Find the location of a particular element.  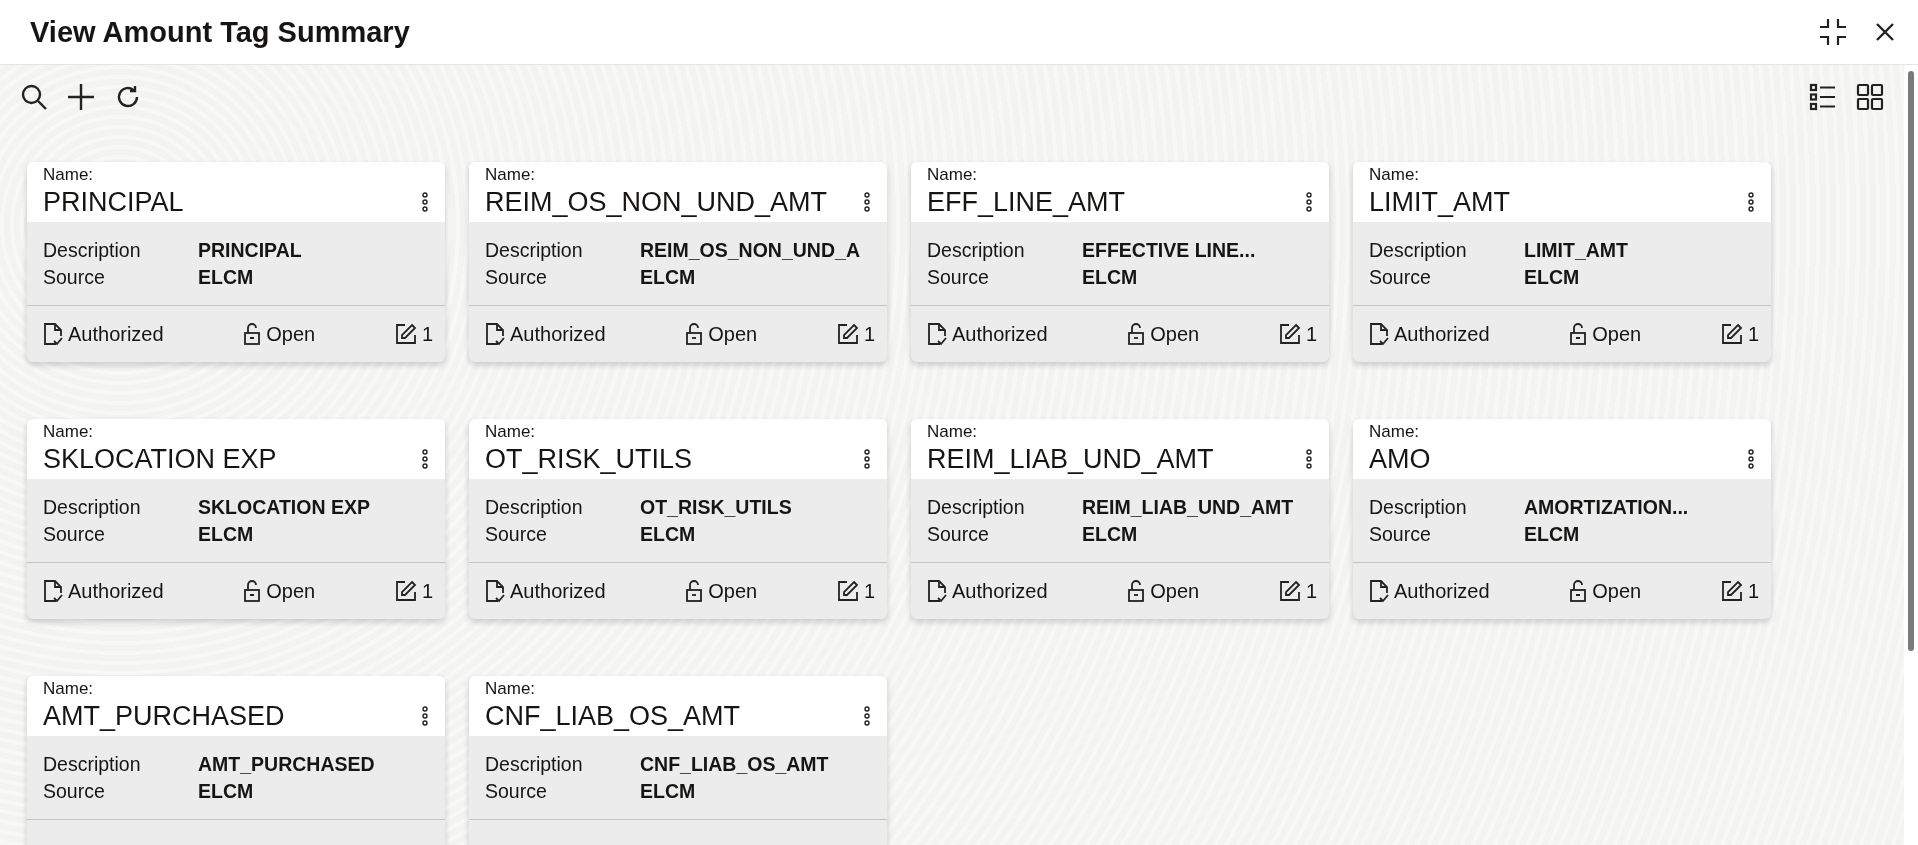

tag-card: Name: OT_RISK_UTILS Description OT_RISK_UTILS Source ELCM Authorized Open 1 is located at coordinates (678, 519).